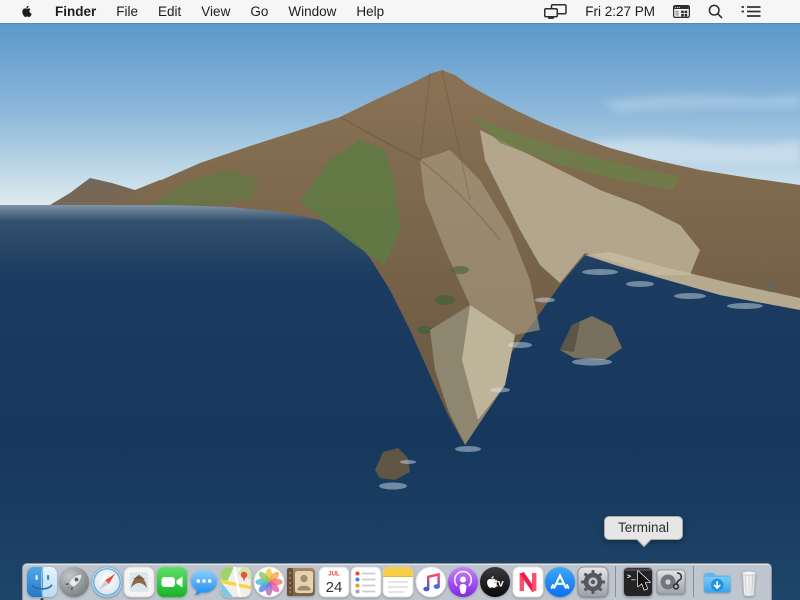  I want to click on dock-item-terminal: >_, so click(638, 582).